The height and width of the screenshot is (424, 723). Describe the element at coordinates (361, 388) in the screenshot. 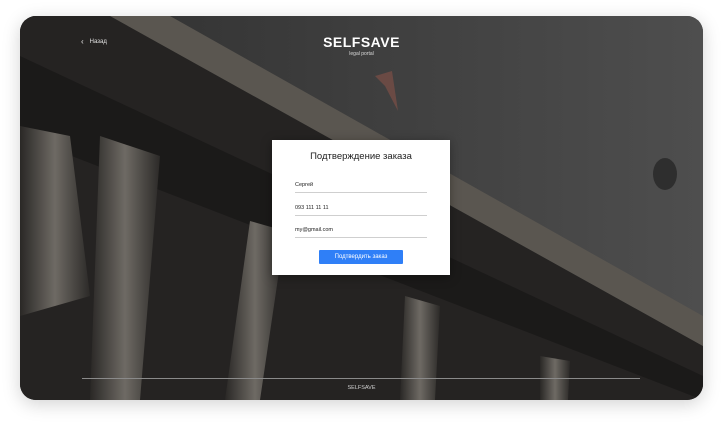

I see `footer-brand: SELFSAVE` at that location.